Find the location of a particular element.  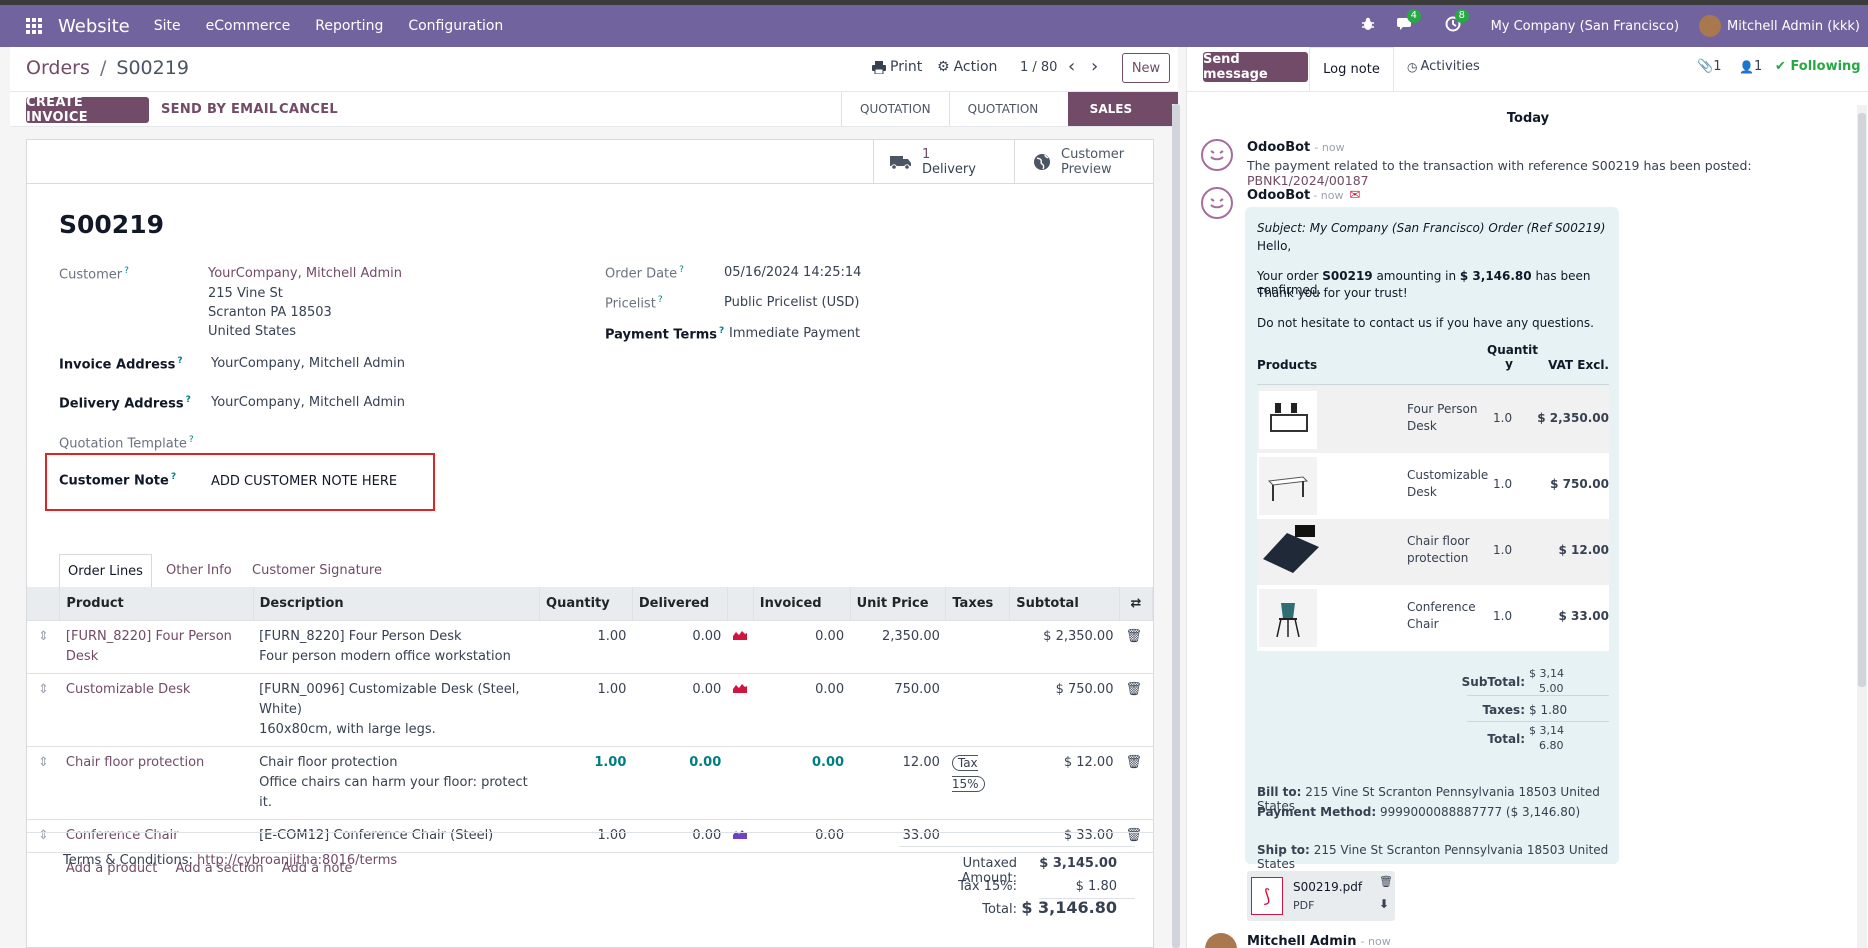

header-product: Product is located at coordinates (156, 603).